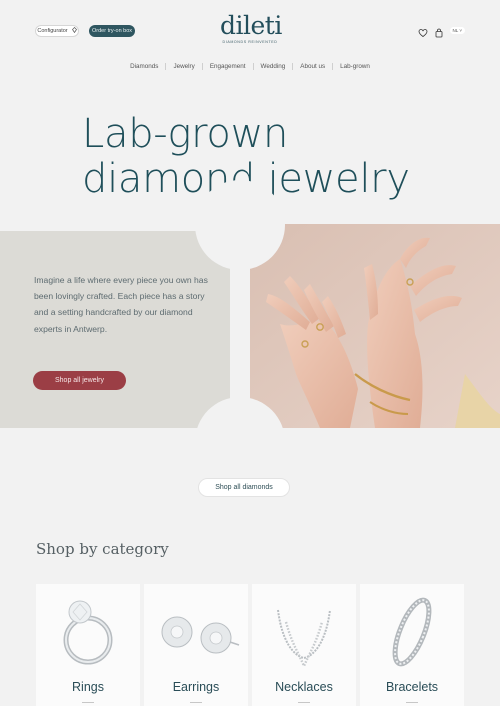 Image resolution: width=500 pixels, height=706 pixels. I want to click on category-card-bracelets: Bracelets, so click(412, 645).